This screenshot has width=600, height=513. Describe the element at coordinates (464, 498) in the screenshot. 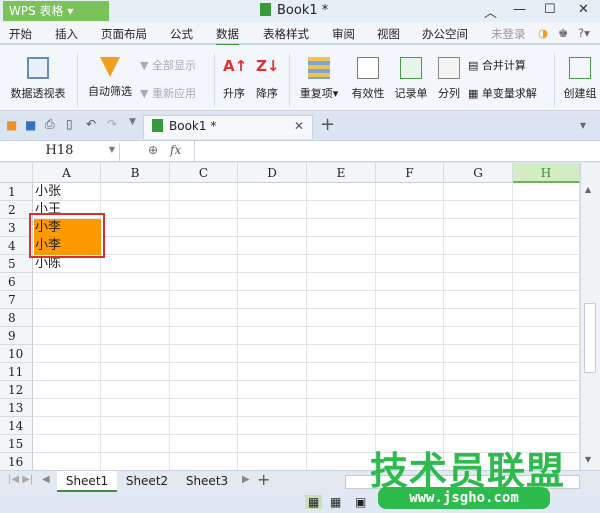

I see `watermark-url: www.jsgho.com` at that location.